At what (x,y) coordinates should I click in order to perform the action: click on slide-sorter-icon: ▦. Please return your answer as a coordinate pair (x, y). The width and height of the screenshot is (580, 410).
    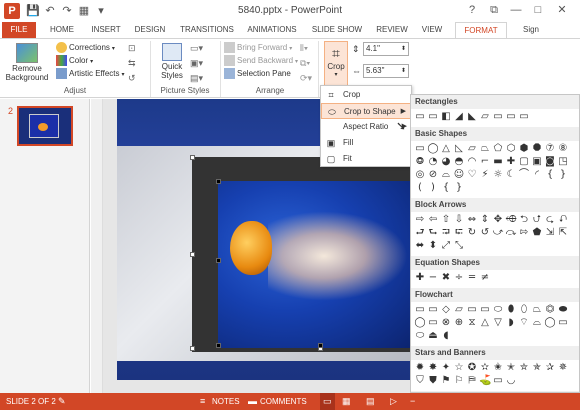
    Looking at the image, I should click on (346, 401).